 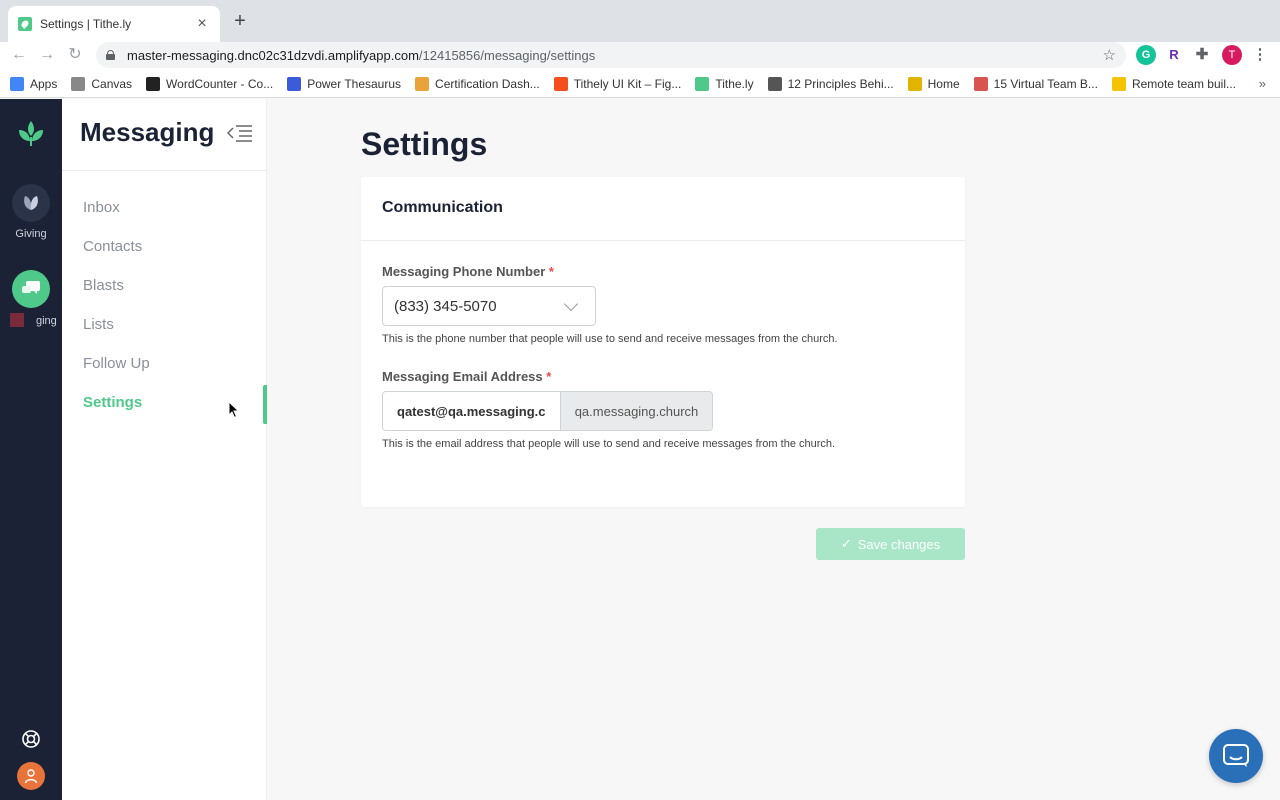 I want to click on giving-app-button, so click(x=31, y=203).